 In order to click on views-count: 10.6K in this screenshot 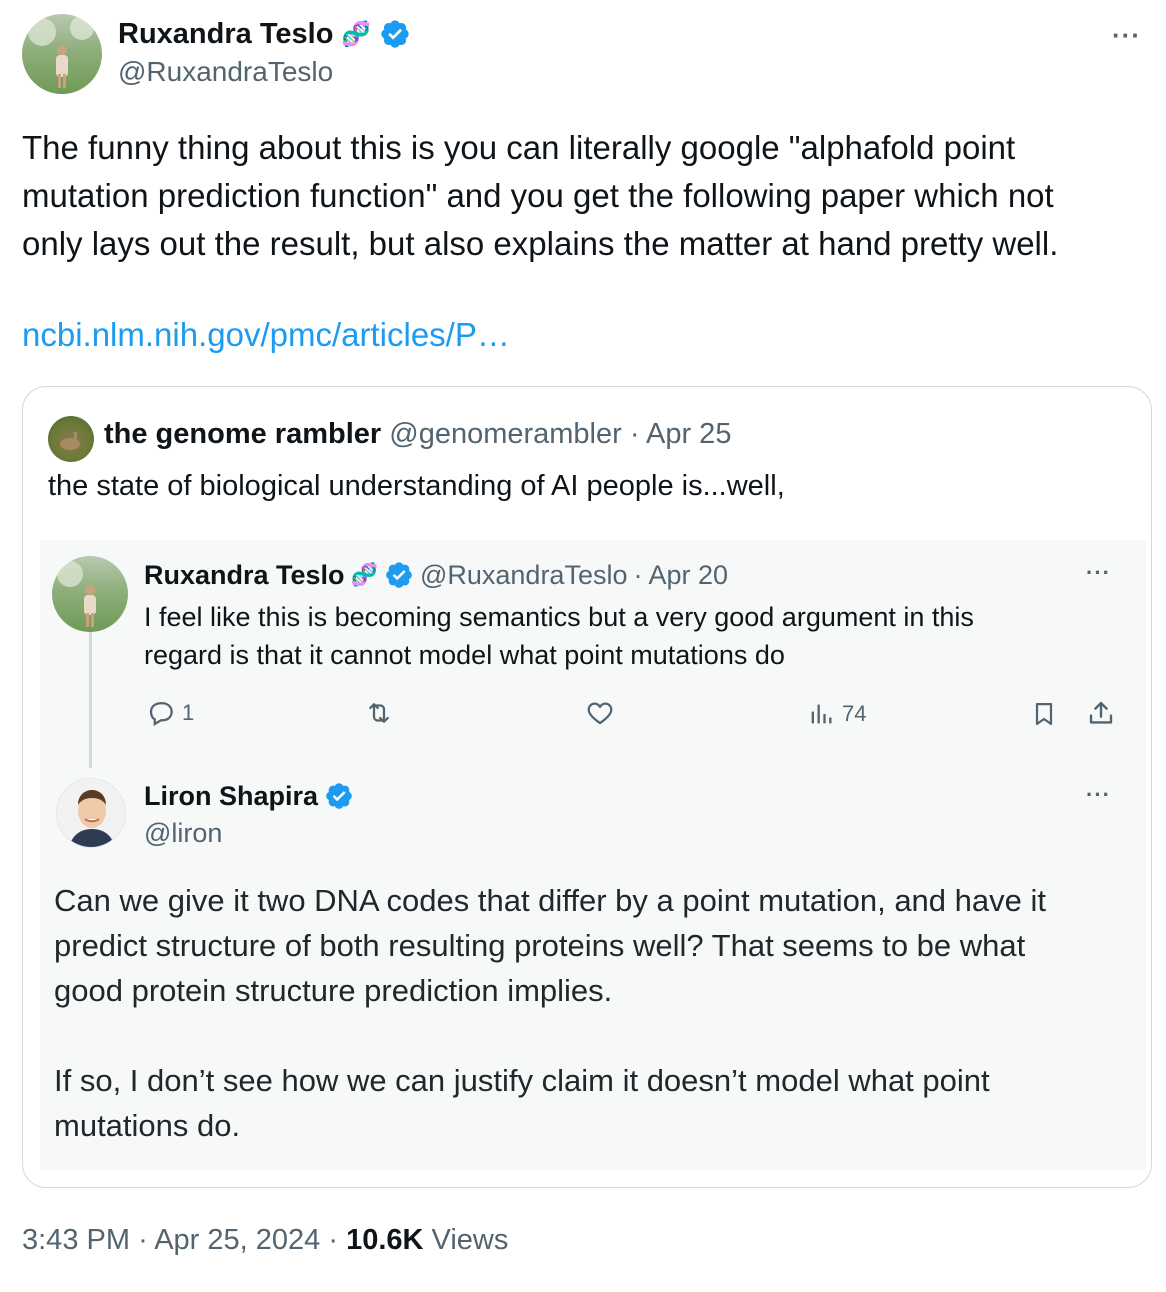, I will do `click(385, 1240)`.